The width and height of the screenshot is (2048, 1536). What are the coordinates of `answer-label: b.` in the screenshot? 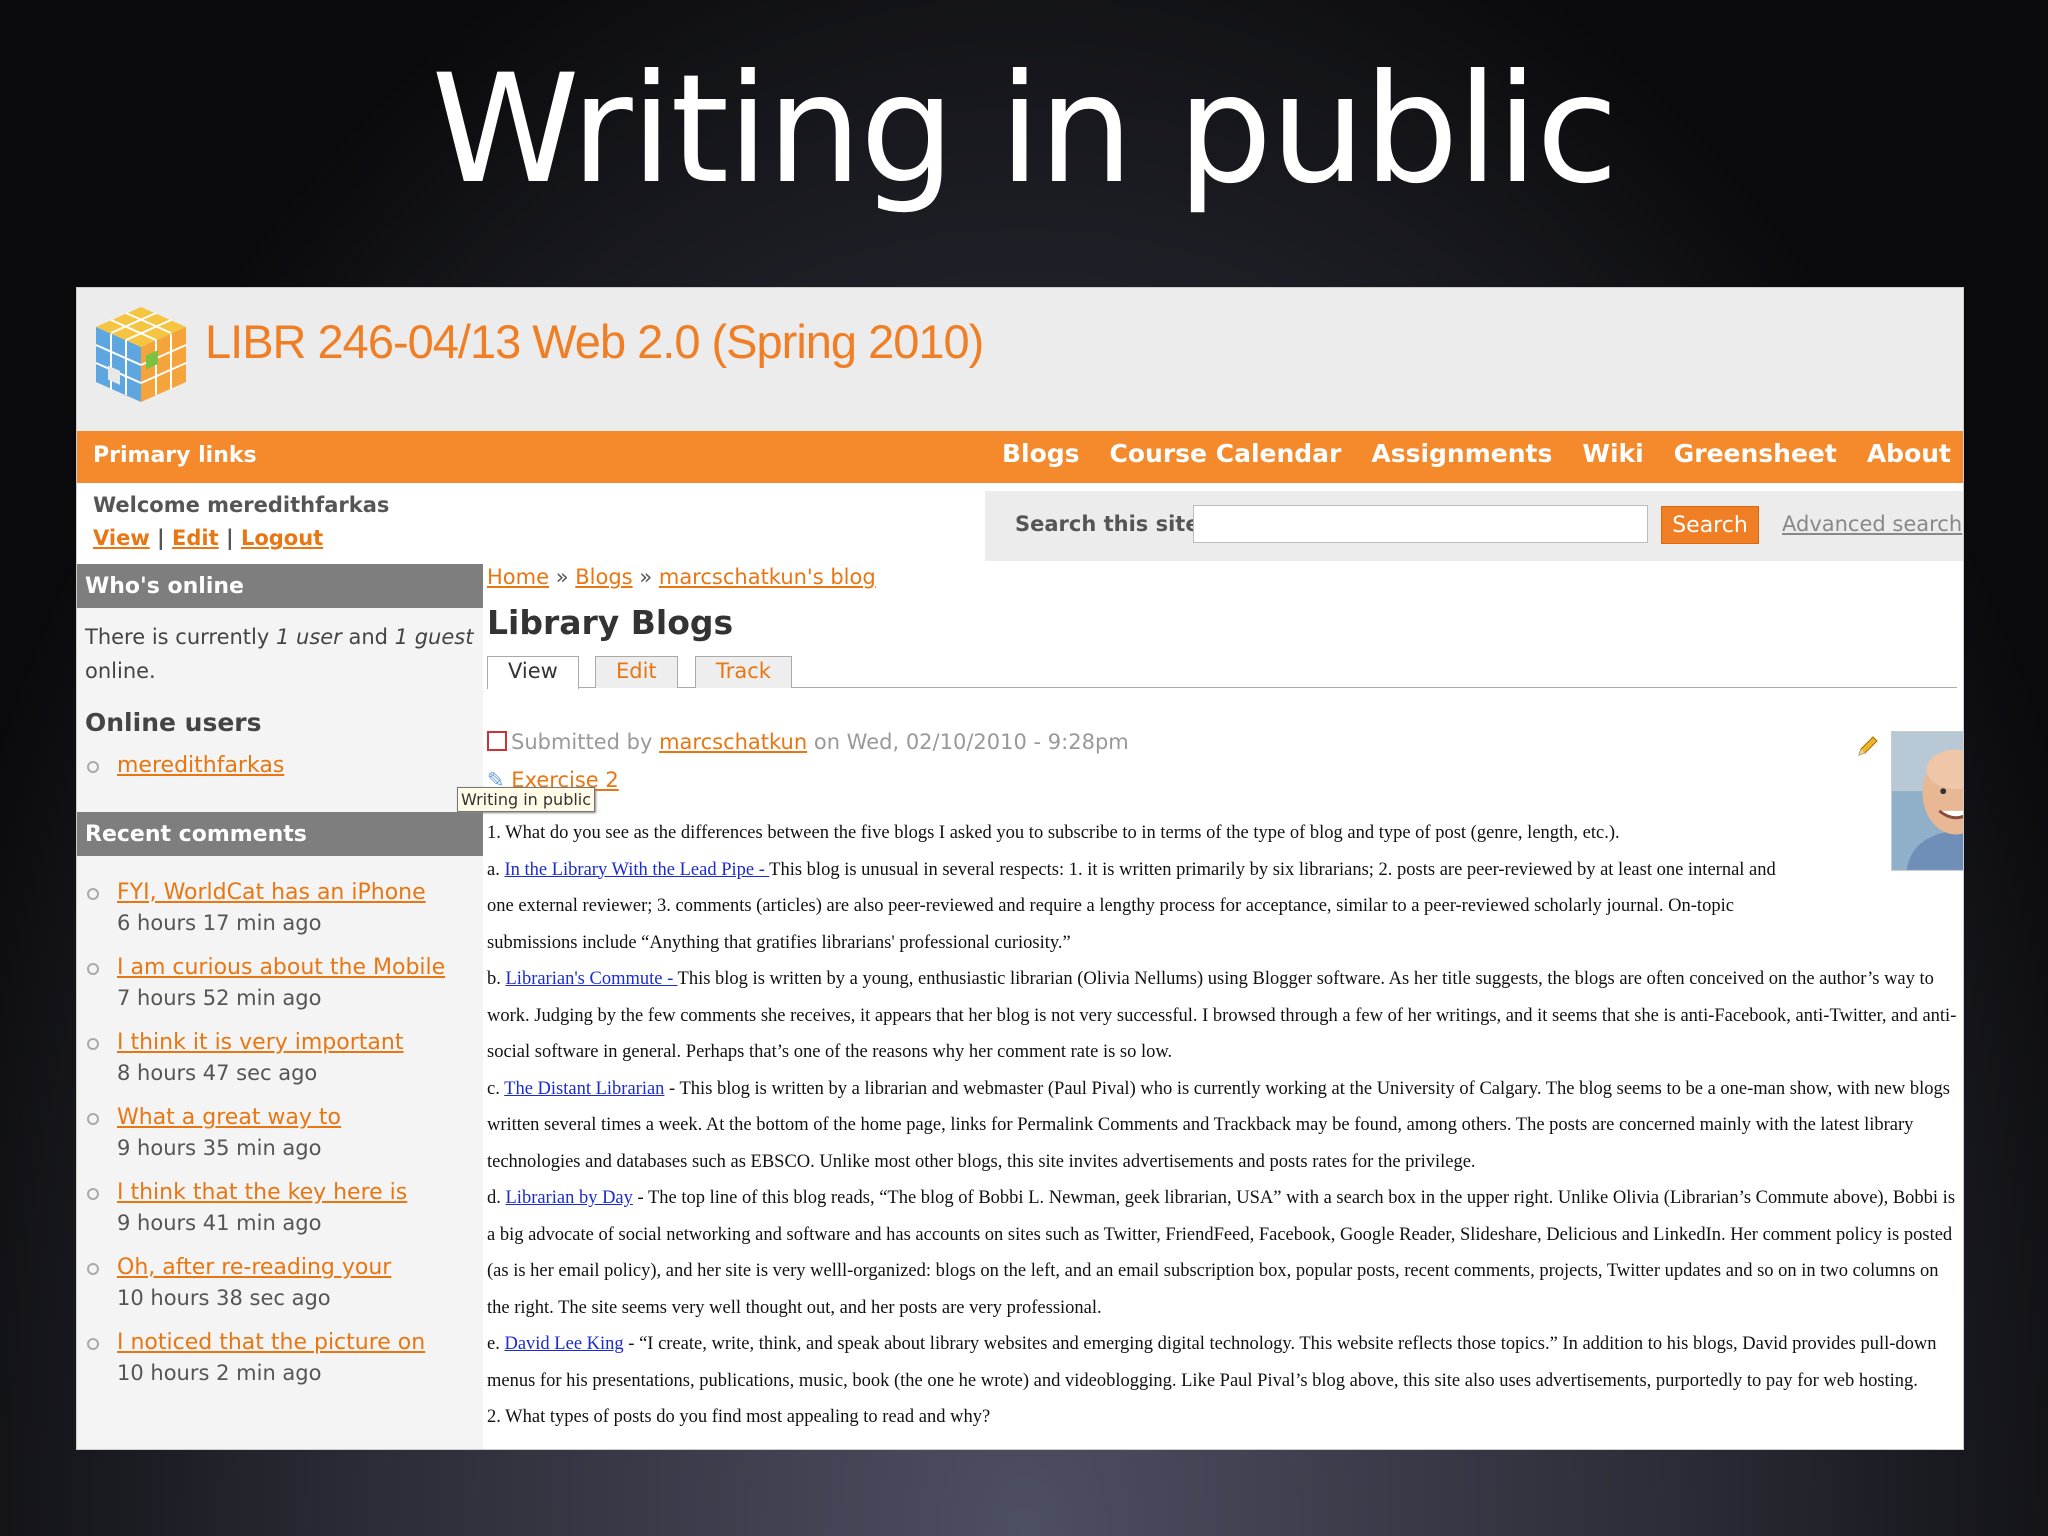 It's located at (496, 979).